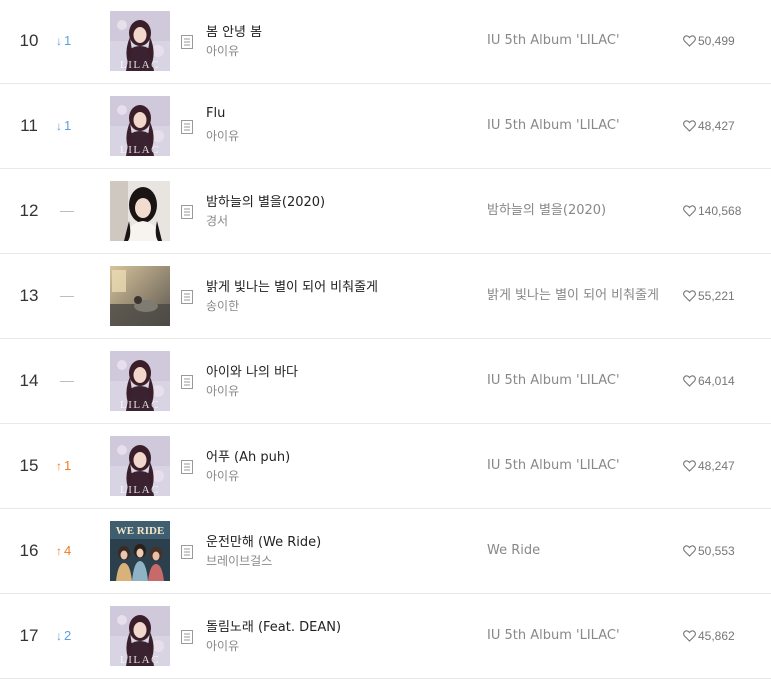 The height and width of the screenshot is (683, 771). What do you see at coordinates (29, 125) in the screenshot?
I see `rank-number: 11` at bounding box center [29, 125].